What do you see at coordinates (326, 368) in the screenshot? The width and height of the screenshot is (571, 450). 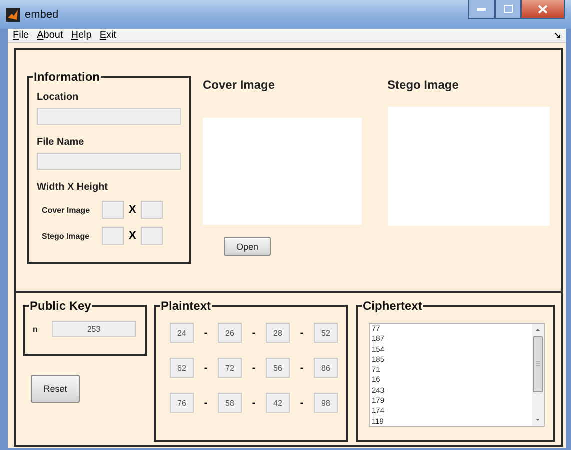 I see `value-field: 86` at bounding box center [326, 368].